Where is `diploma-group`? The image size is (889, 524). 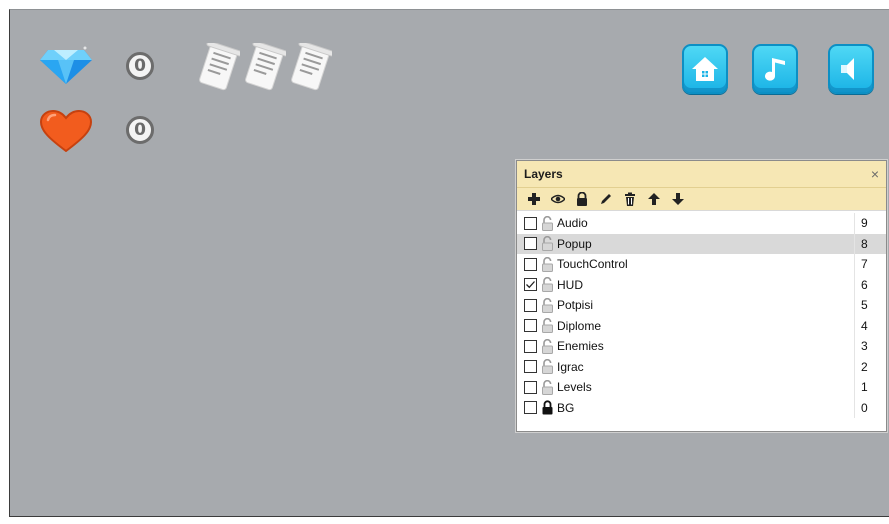 diploma-group is located at coordinates (265, 66).